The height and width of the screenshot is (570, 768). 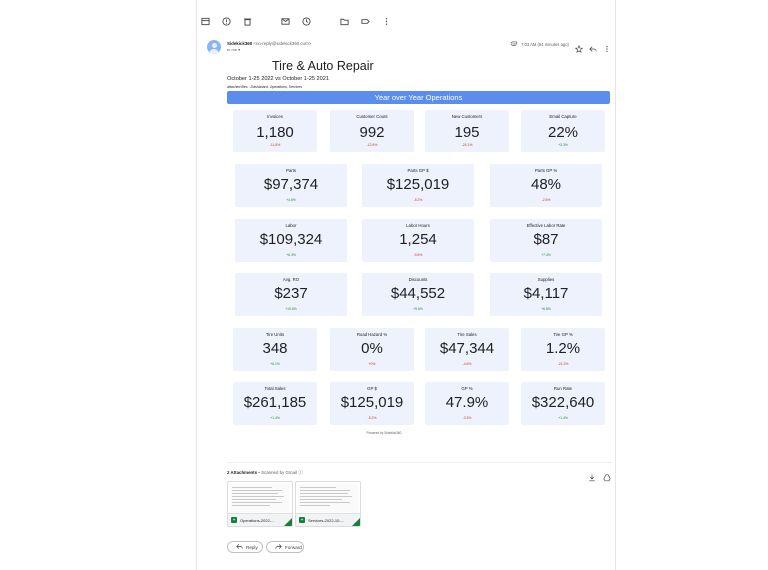 What do you see at coordinates (196, 285) in the screenshot?
I see `pane-left-border` at bounding box center [196, 285].